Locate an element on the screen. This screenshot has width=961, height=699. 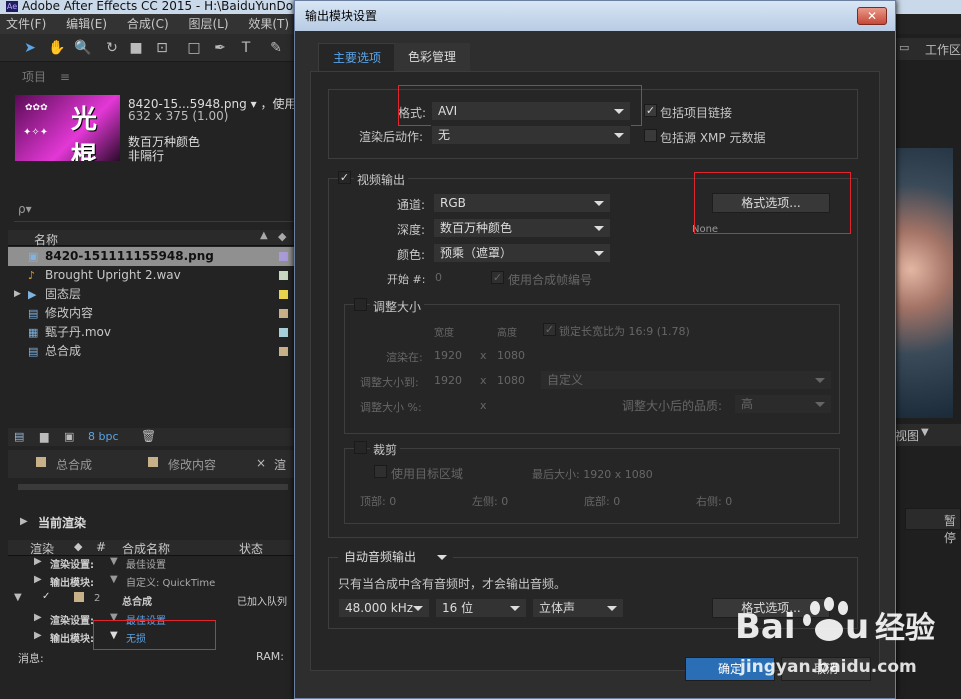
header-comp-name: 合成名称 is located at coordinates (146, 548).